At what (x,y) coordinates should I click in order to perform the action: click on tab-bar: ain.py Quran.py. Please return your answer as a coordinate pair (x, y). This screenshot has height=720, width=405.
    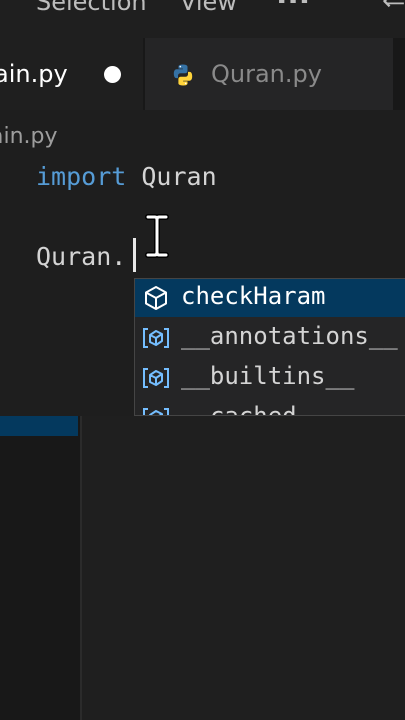
    Looking at the image, I should click on (202, 74).